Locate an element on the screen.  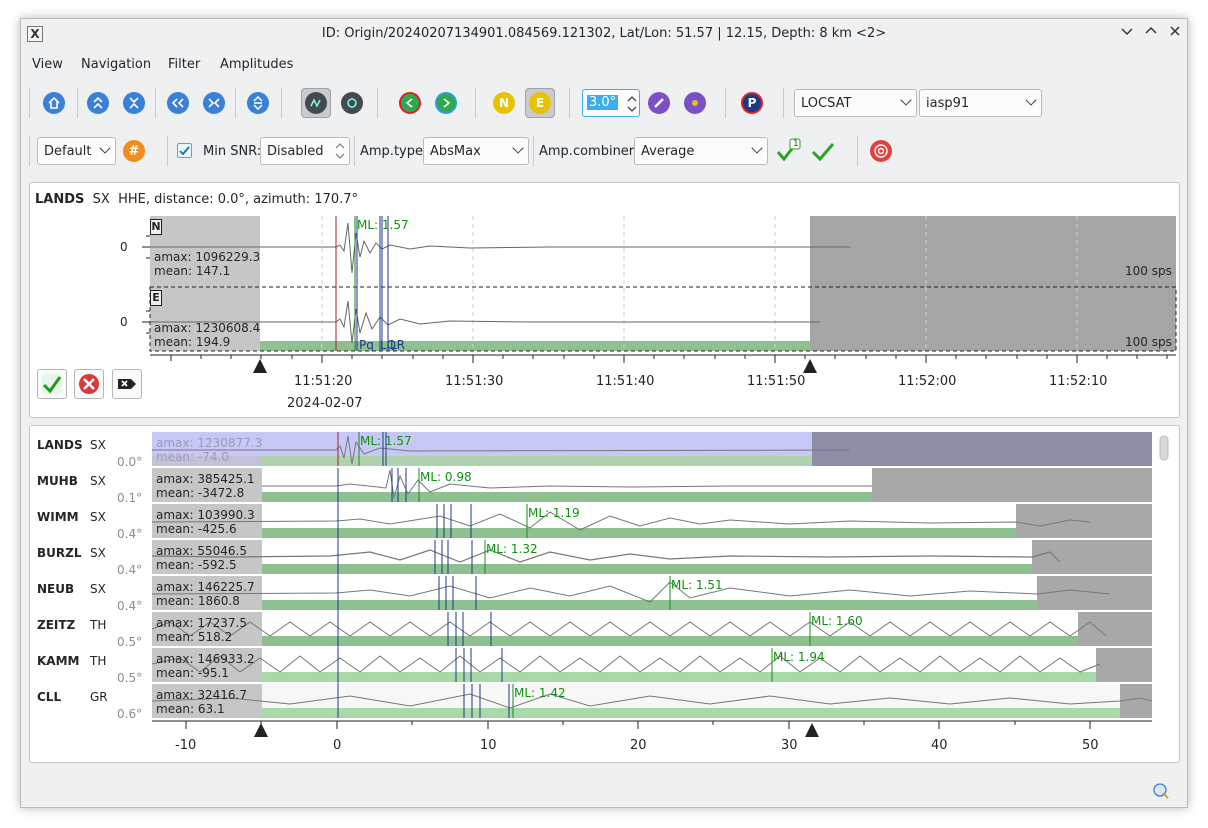
target-button is located at coordinates (881, 151).